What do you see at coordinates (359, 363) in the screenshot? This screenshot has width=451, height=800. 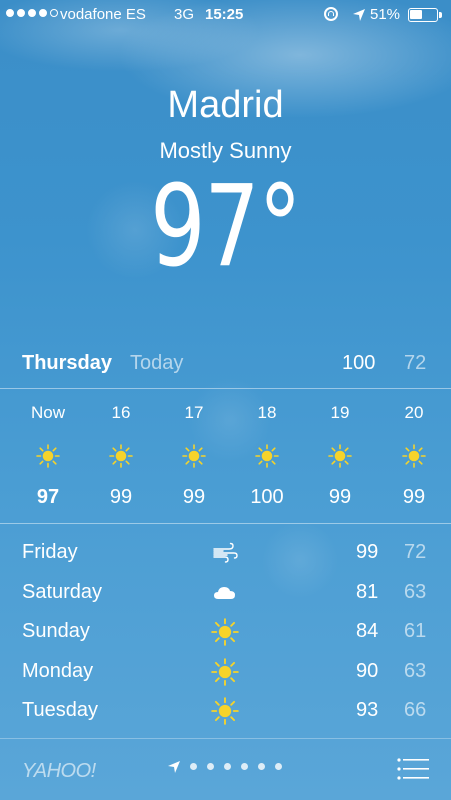 I see `today-high: 100` at bounding box center [359, 363].